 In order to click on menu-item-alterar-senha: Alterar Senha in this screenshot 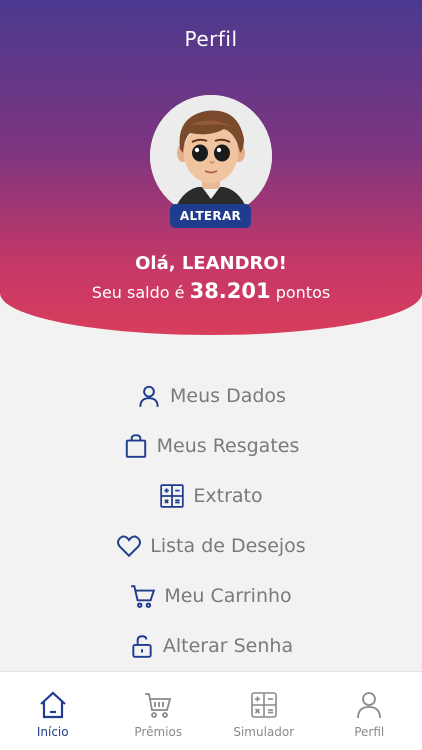, I will do `click(211, 646)`.